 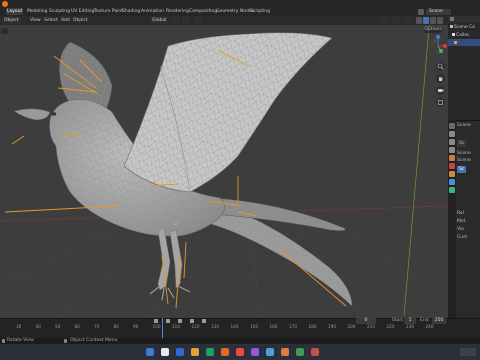 I want to click on blender-logo-icon, so click(x=5, y=4).